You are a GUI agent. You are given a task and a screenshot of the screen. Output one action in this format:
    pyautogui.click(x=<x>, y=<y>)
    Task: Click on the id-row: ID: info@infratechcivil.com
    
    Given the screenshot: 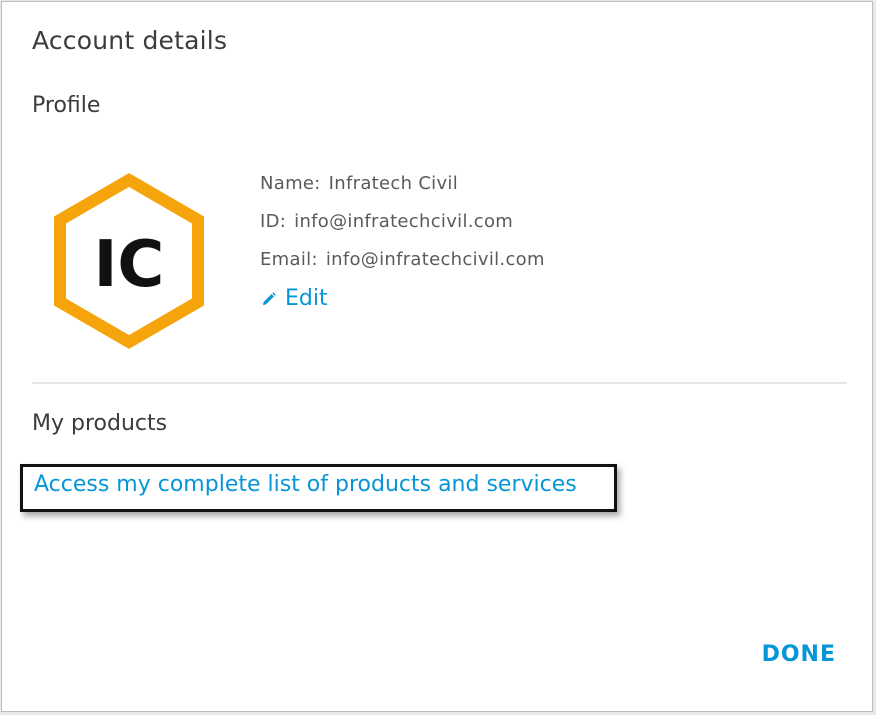 What is the action you would take?
    pyautogui.click(x=402, y=227)
    